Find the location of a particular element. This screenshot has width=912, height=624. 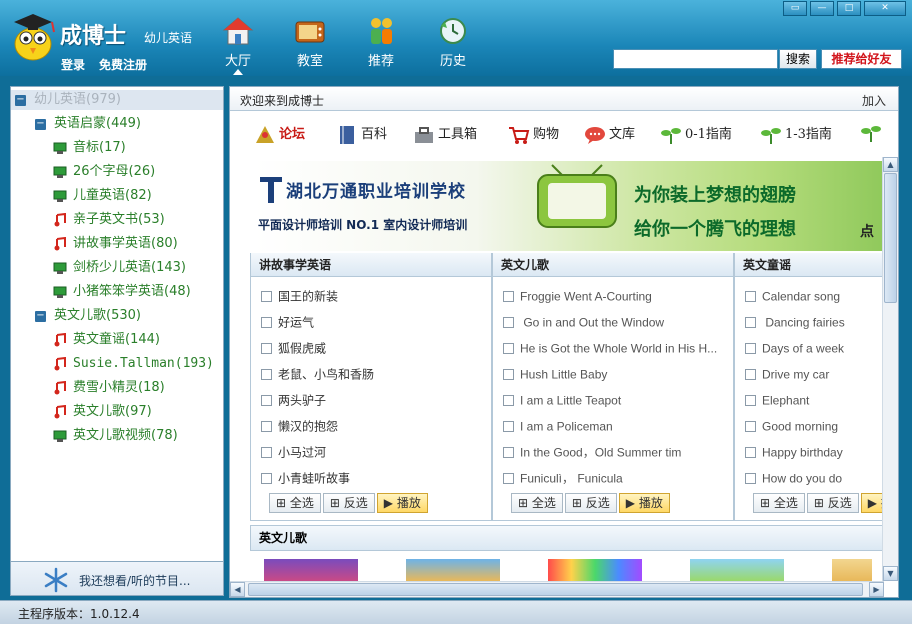

list-item: Calendar song is located at coordinates (810, 296).